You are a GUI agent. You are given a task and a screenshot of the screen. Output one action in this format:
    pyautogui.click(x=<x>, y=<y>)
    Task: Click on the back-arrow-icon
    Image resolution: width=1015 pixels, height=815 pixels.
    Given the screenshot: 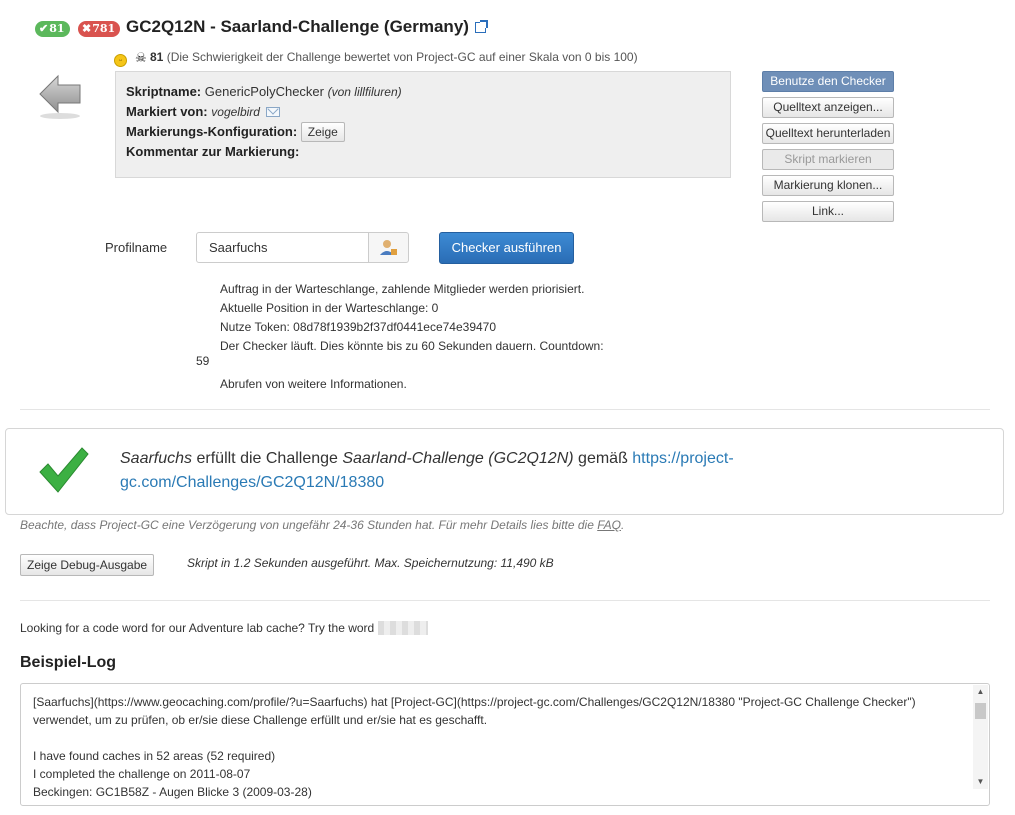 What is the action you would take?
    pyautogui.click(x=60, y=96)
    